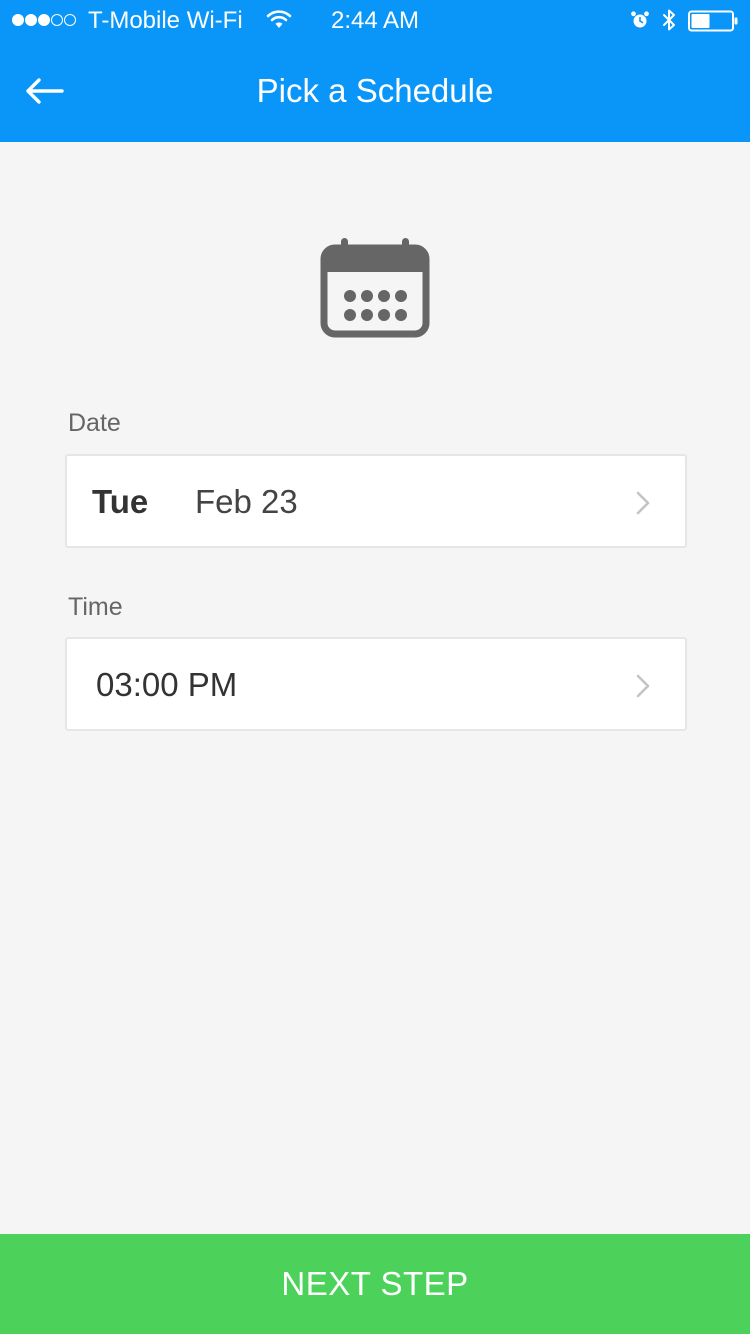  I want to click on app-header: T-Mobile Wi-Fi 2:44 AM Pick a Schedule, so click(375, 71).